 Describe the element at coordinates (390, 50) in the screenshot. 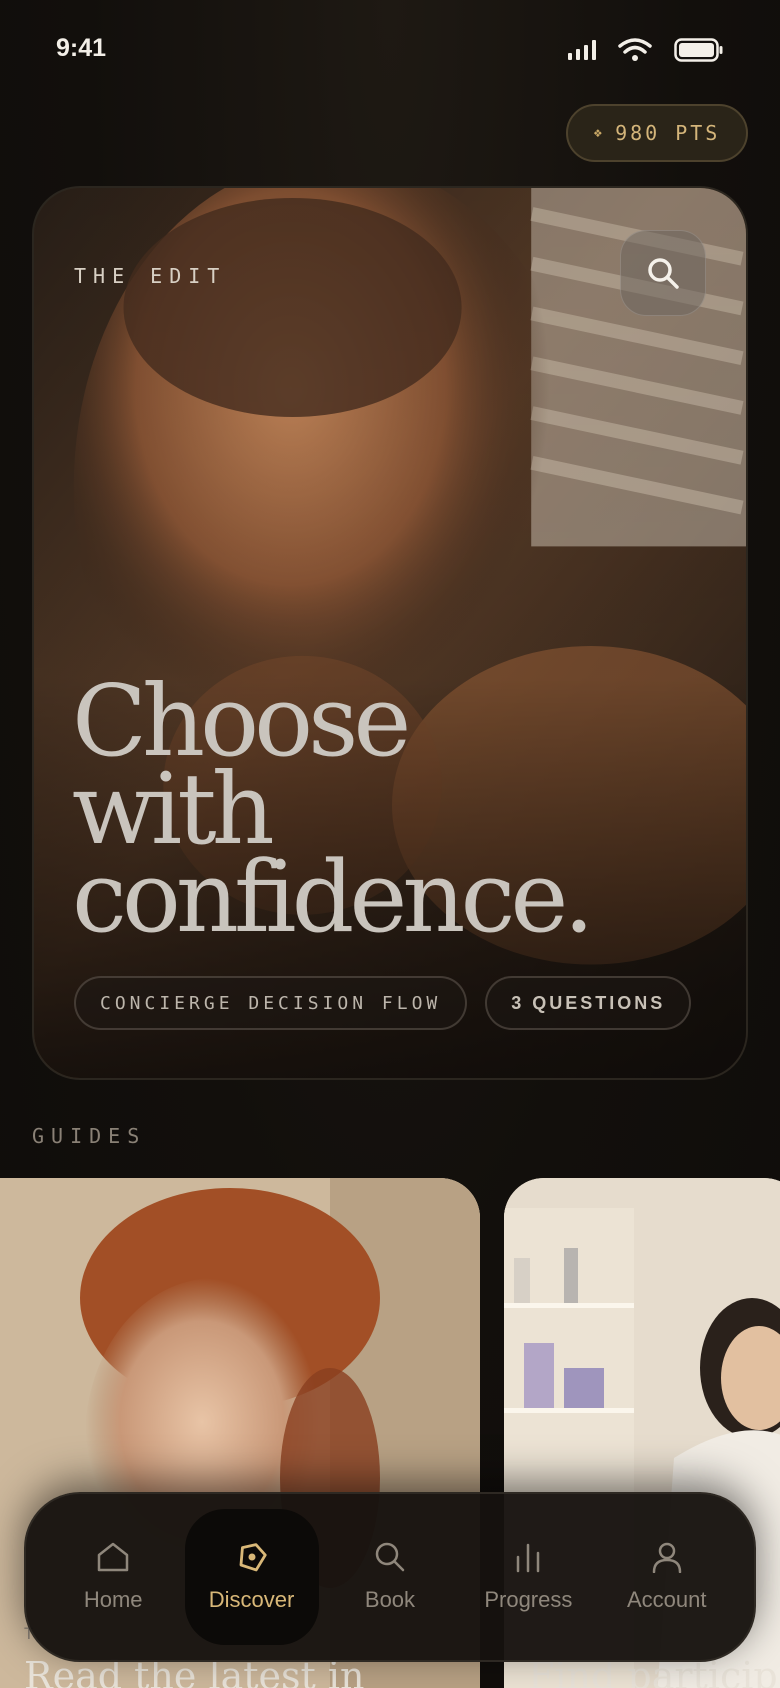

I see `status-bar: 9:41` at that location.